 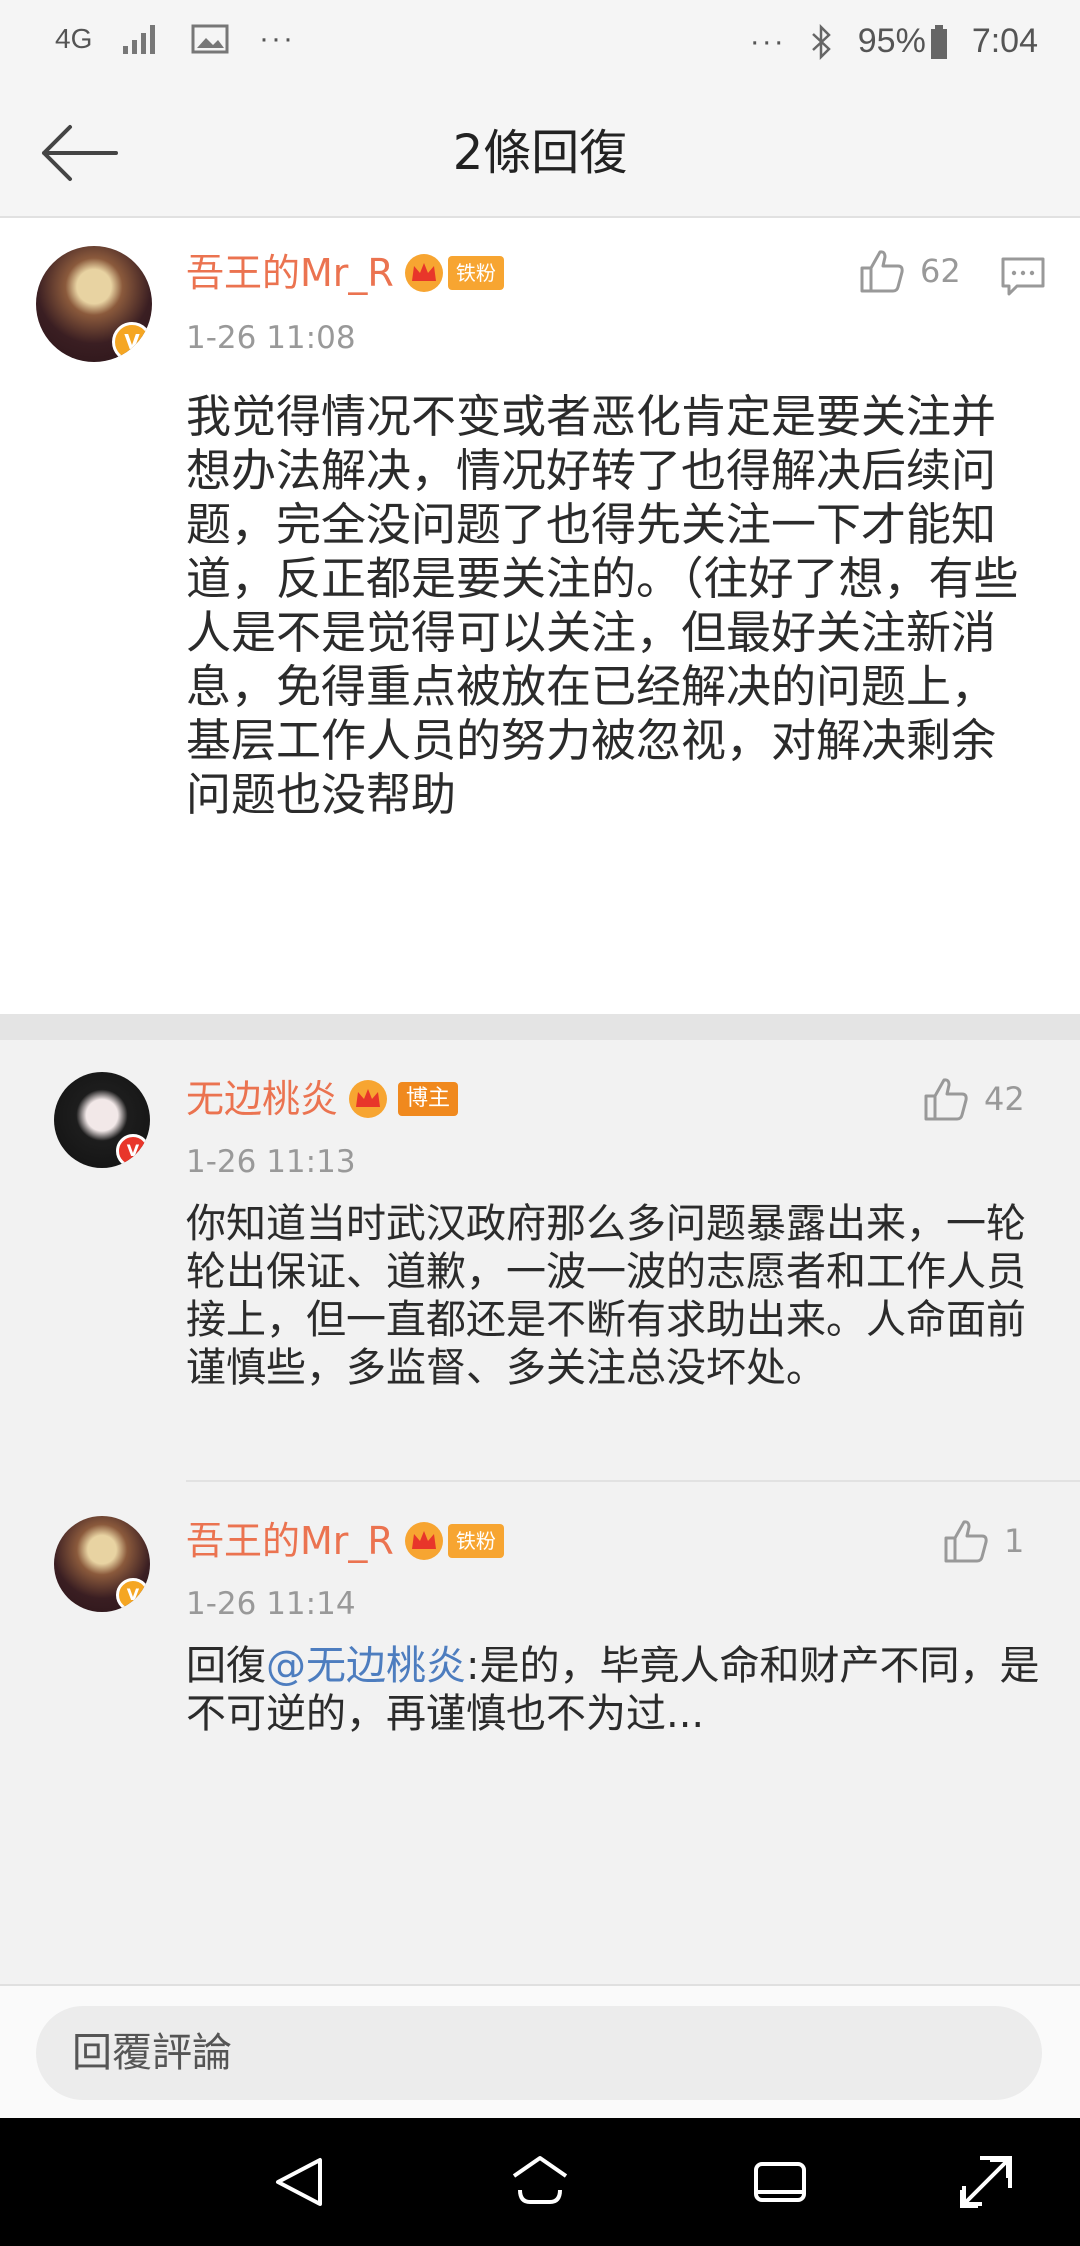 I want to click on like-count: 62, so click(x=940, y=271).